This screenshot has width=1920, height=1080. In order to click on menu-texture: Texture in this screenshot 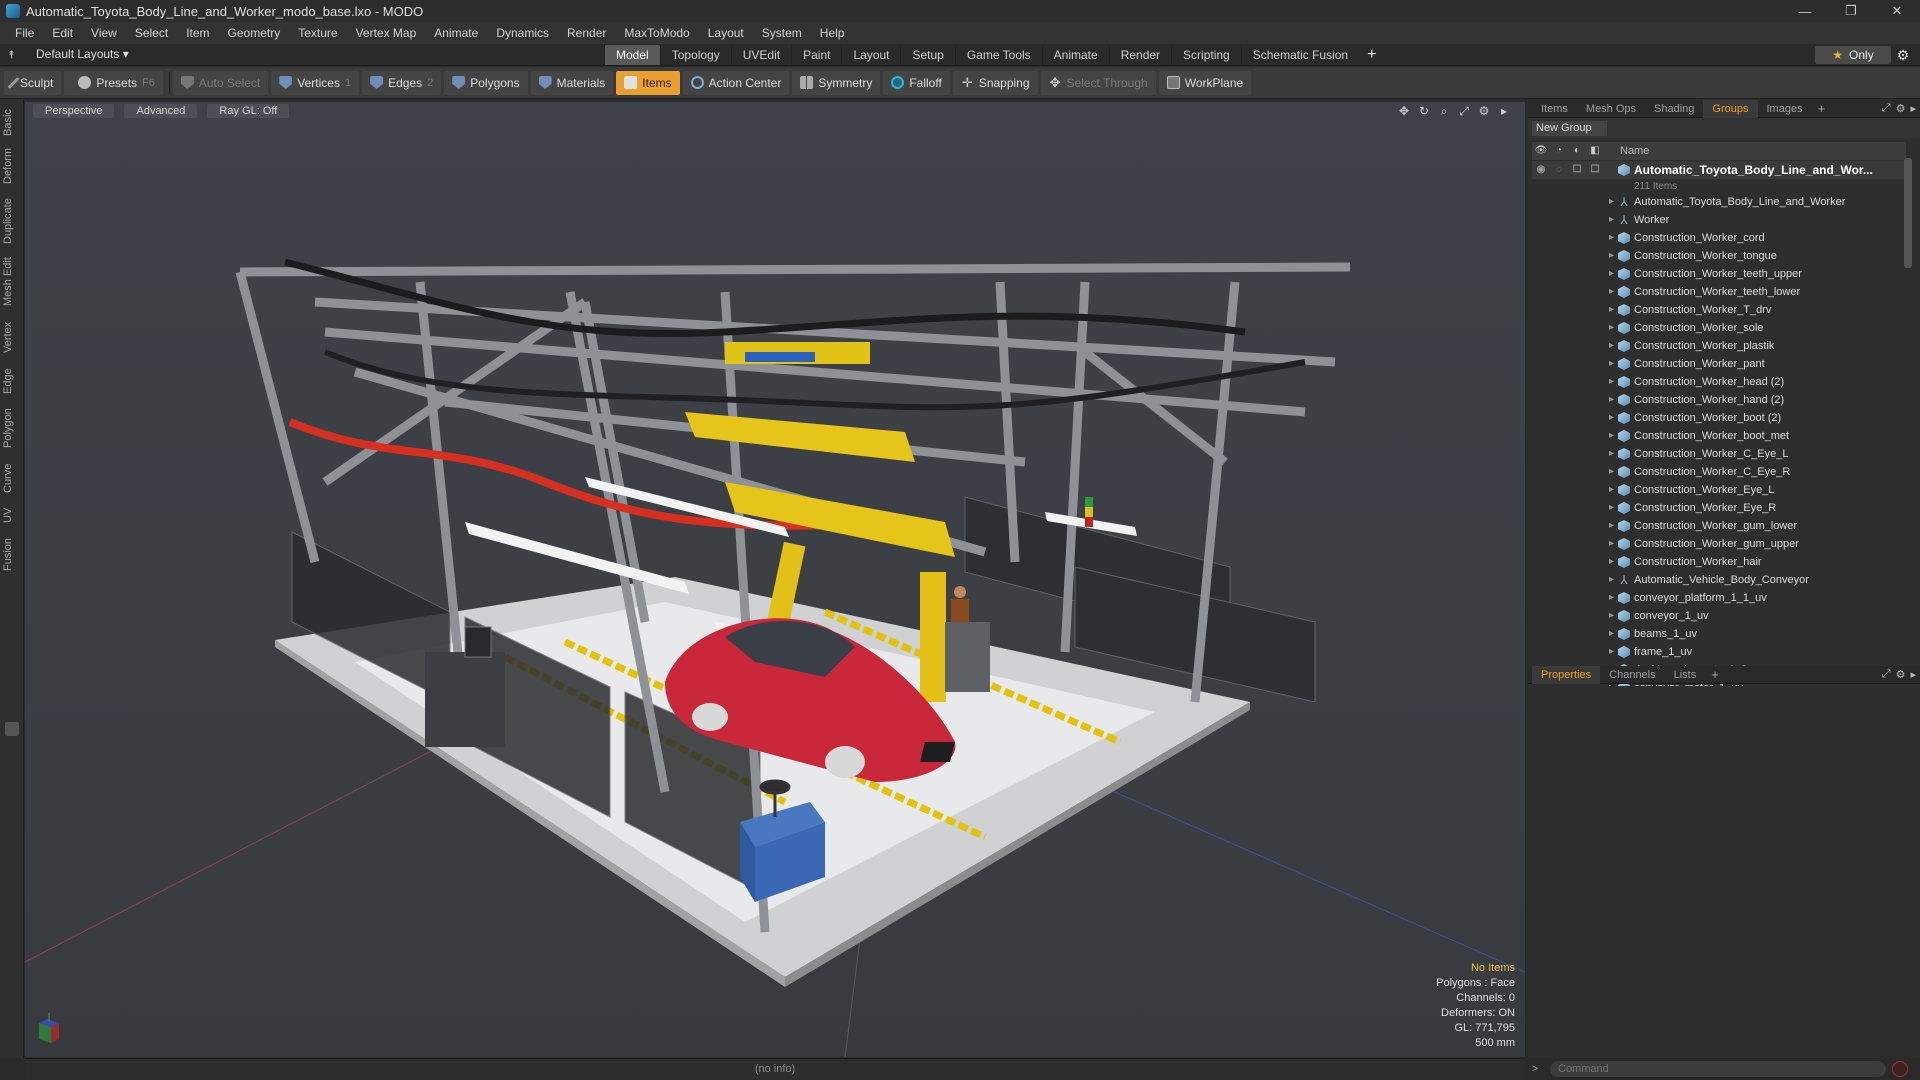, I will do `click(317, 33)`.